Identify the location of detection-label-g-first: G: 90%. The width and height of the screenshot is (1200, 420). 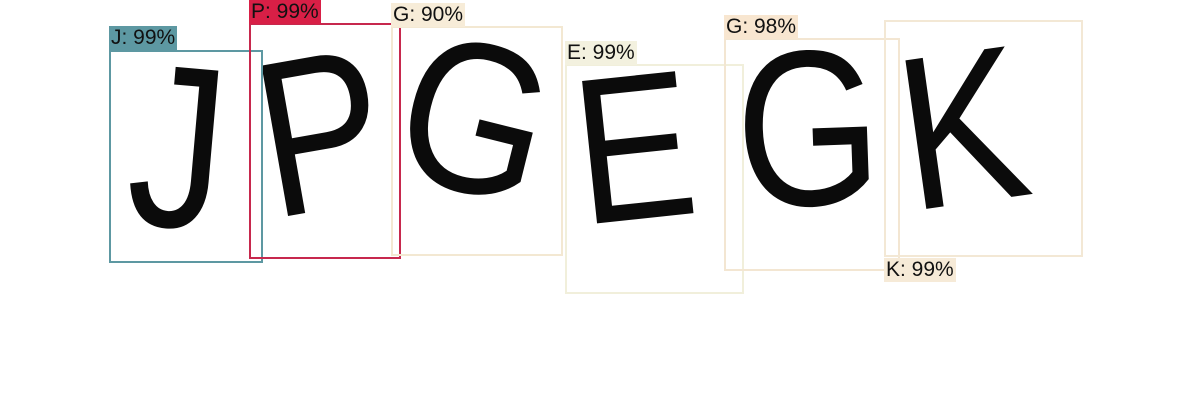
(428, 15).